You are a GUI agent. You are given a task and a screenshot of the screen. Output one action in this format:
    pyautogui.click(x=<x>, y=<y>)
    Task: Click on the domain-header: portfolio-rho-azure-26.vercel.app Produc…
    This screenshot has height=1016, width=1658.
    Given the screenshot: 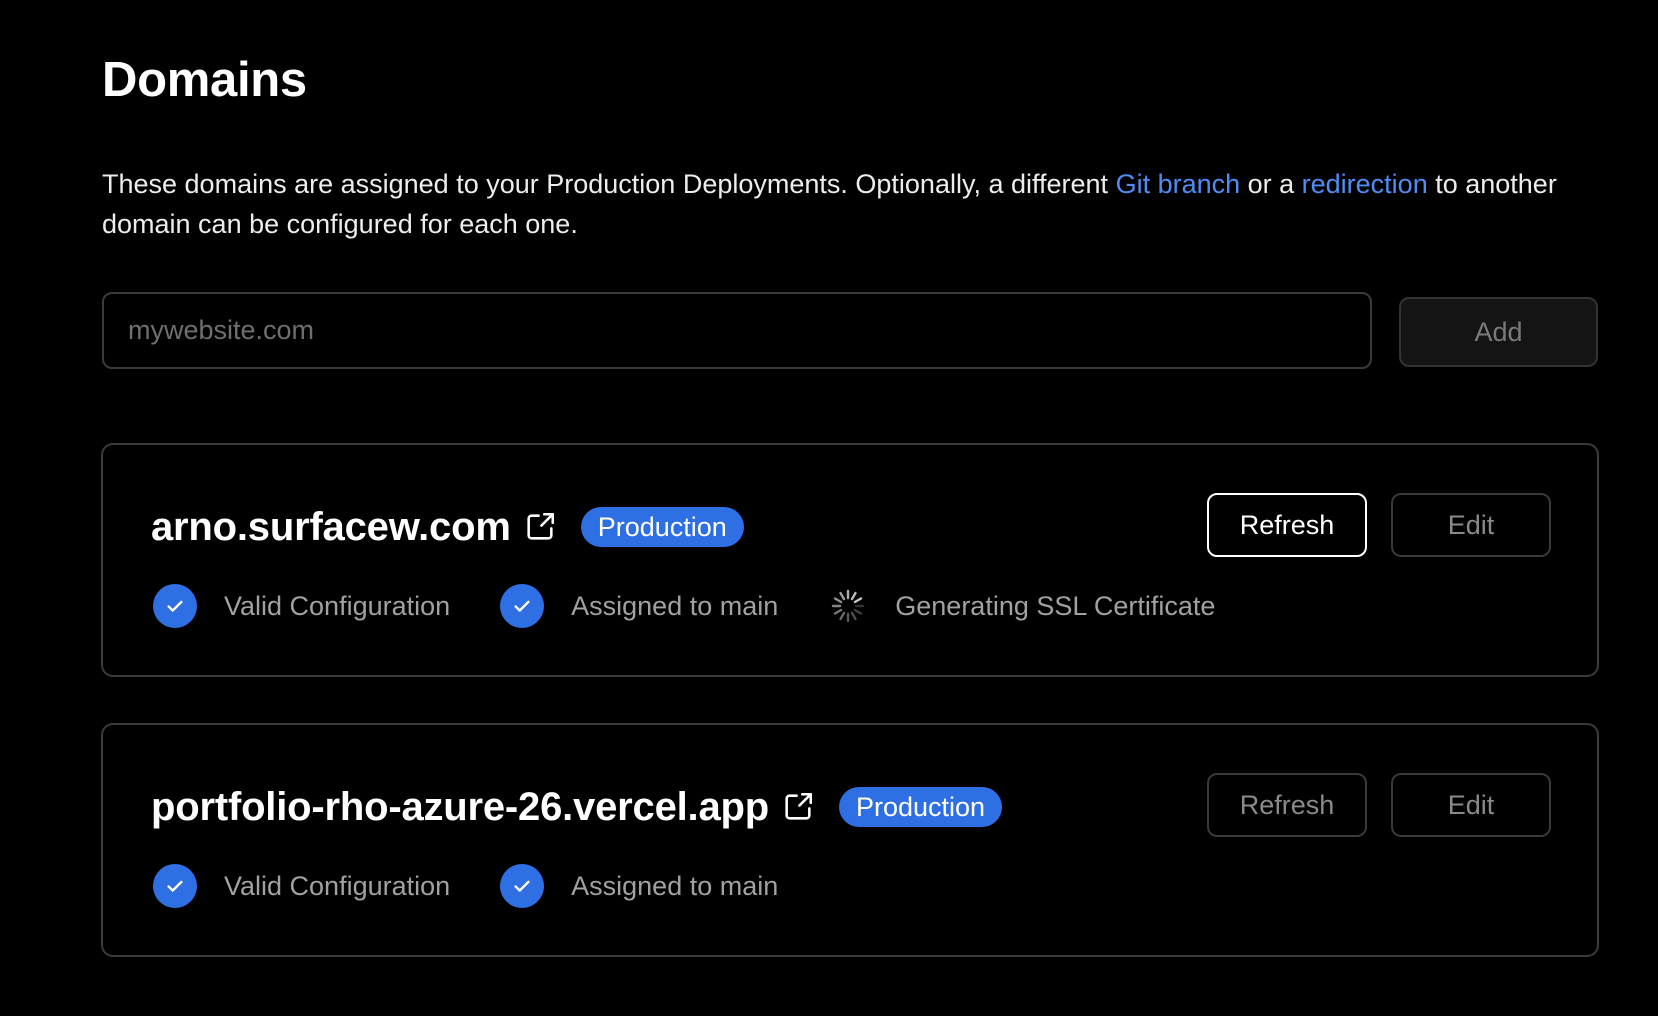 What is the action you would take?
    pyautogui.click(x=577, y=807)
    